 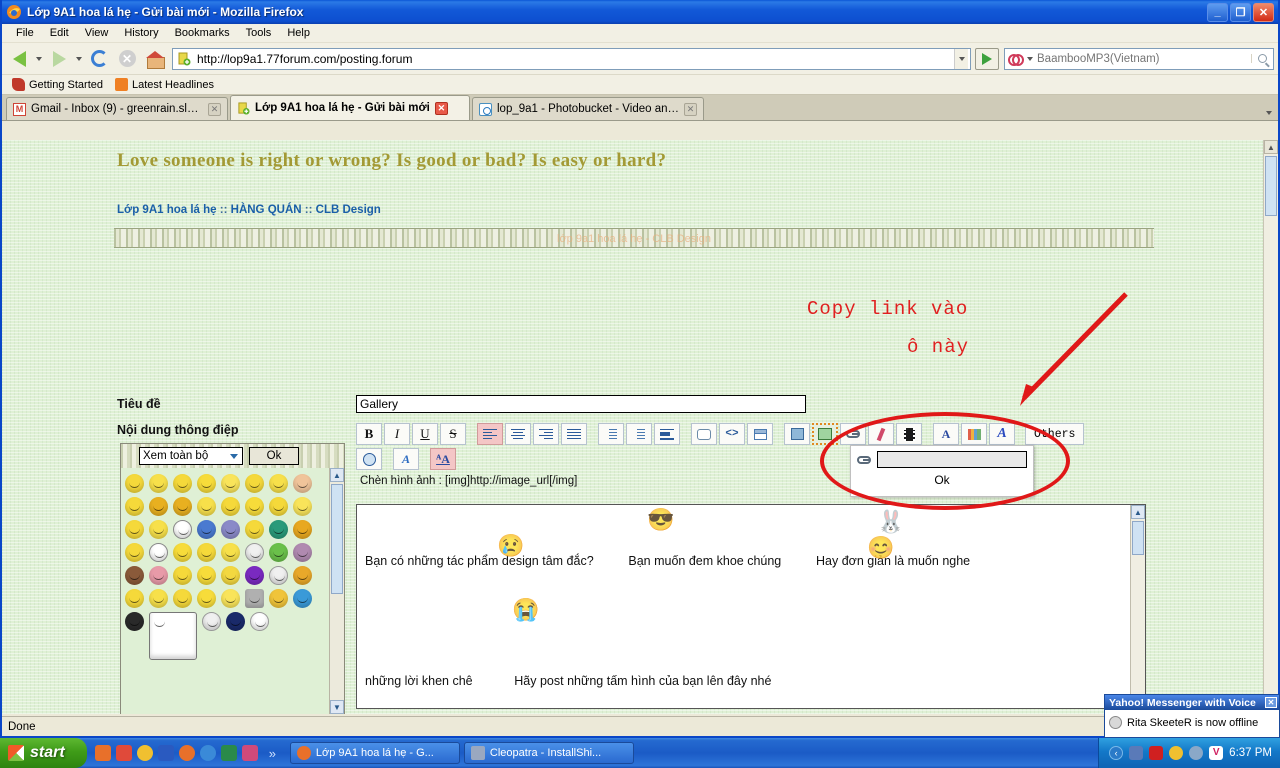 I want to click on page-scroll-up-button: ▲, so click(x=1271, y=147).